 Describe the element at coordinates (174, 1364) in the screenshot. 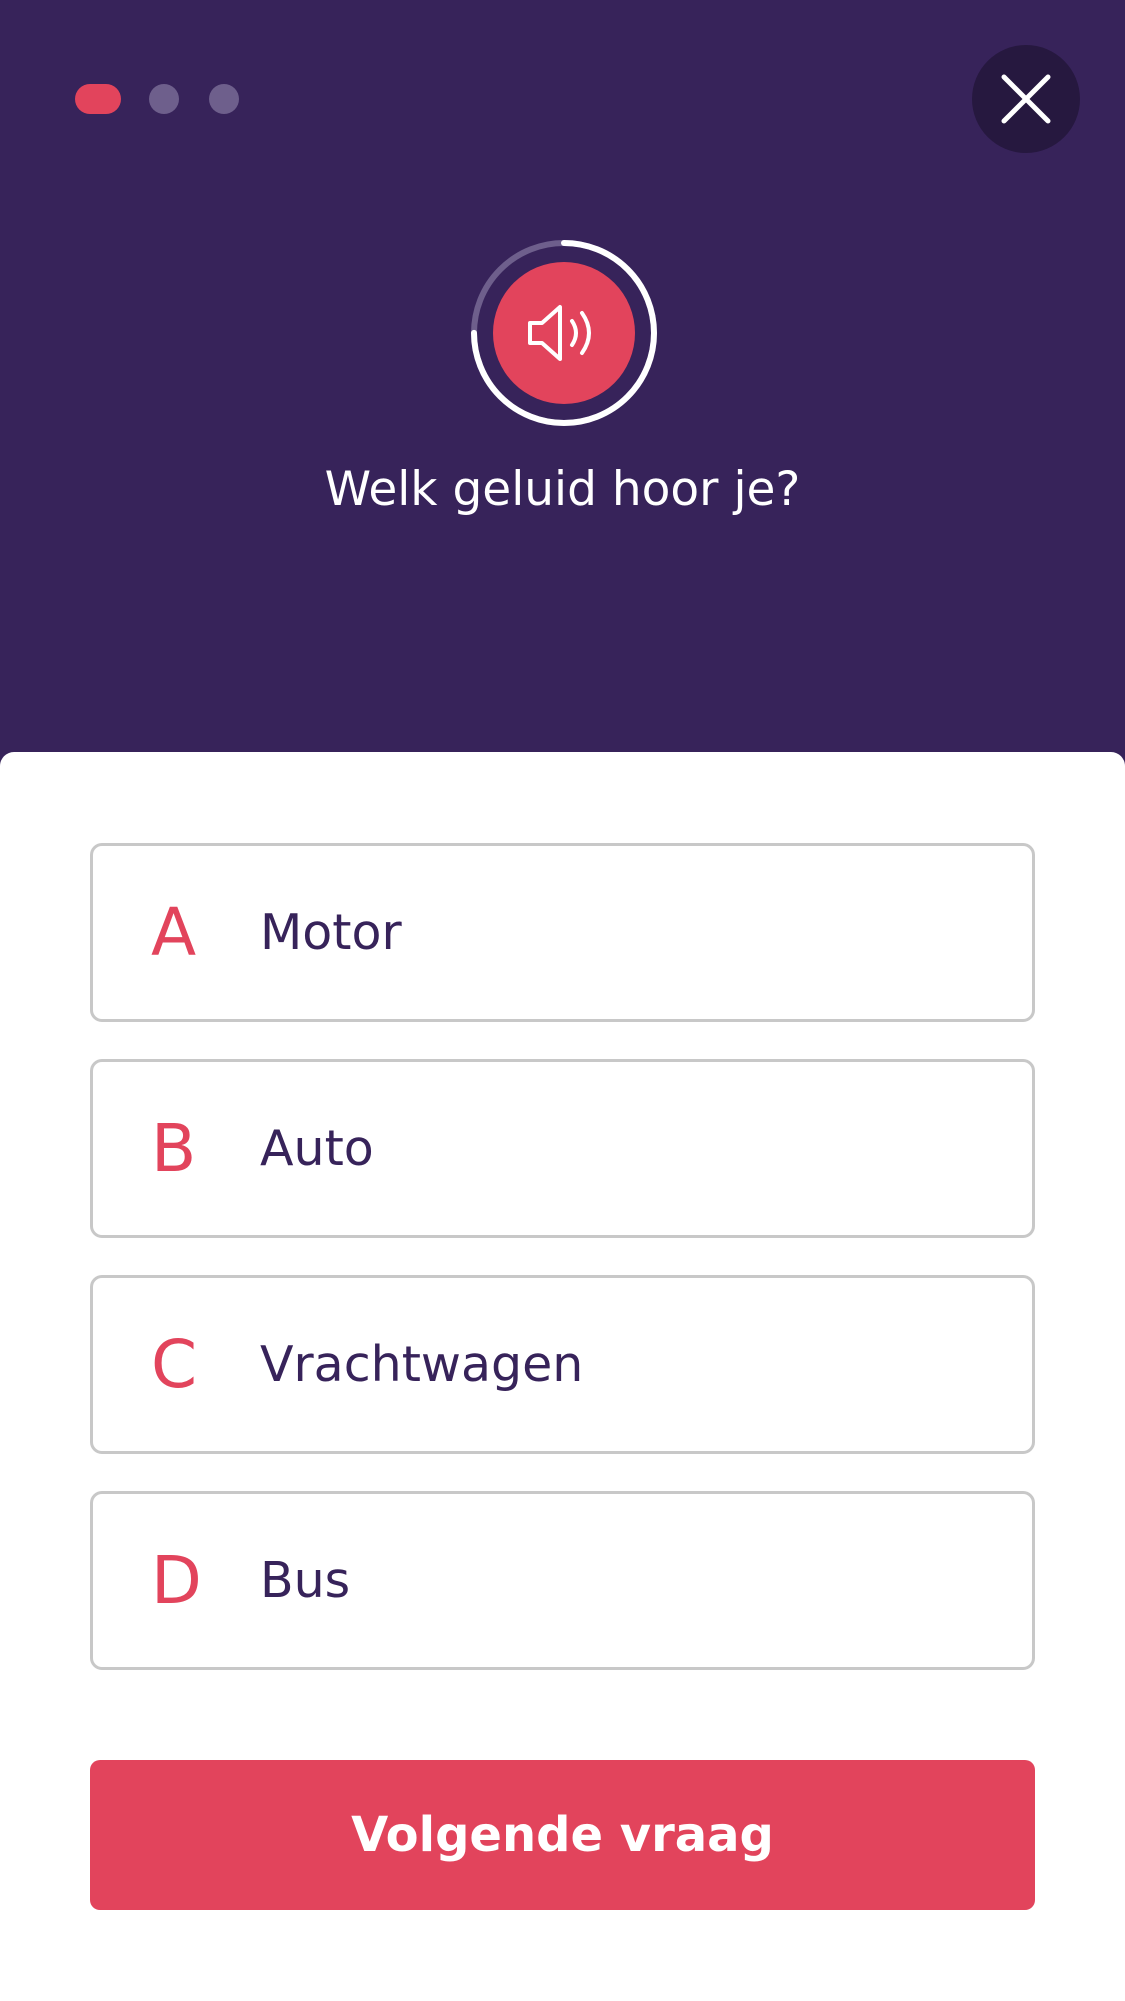

I see `option-letter: C` at that location.